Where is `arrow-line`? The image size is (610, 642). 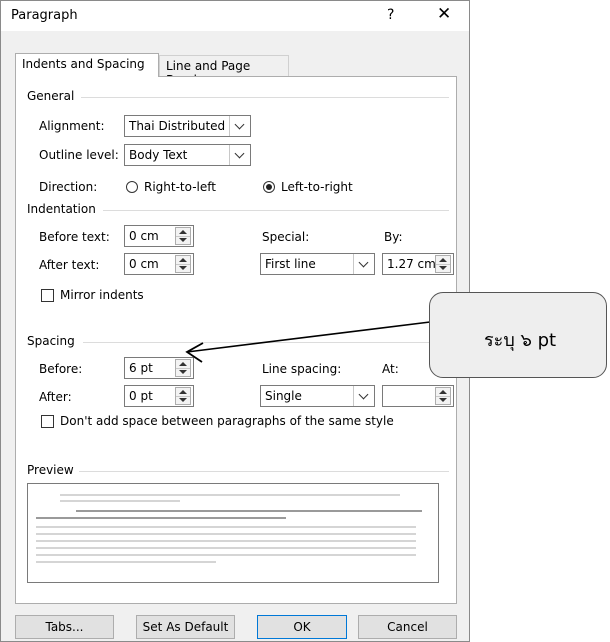
arrow-line is located at coordinates (308, 337).